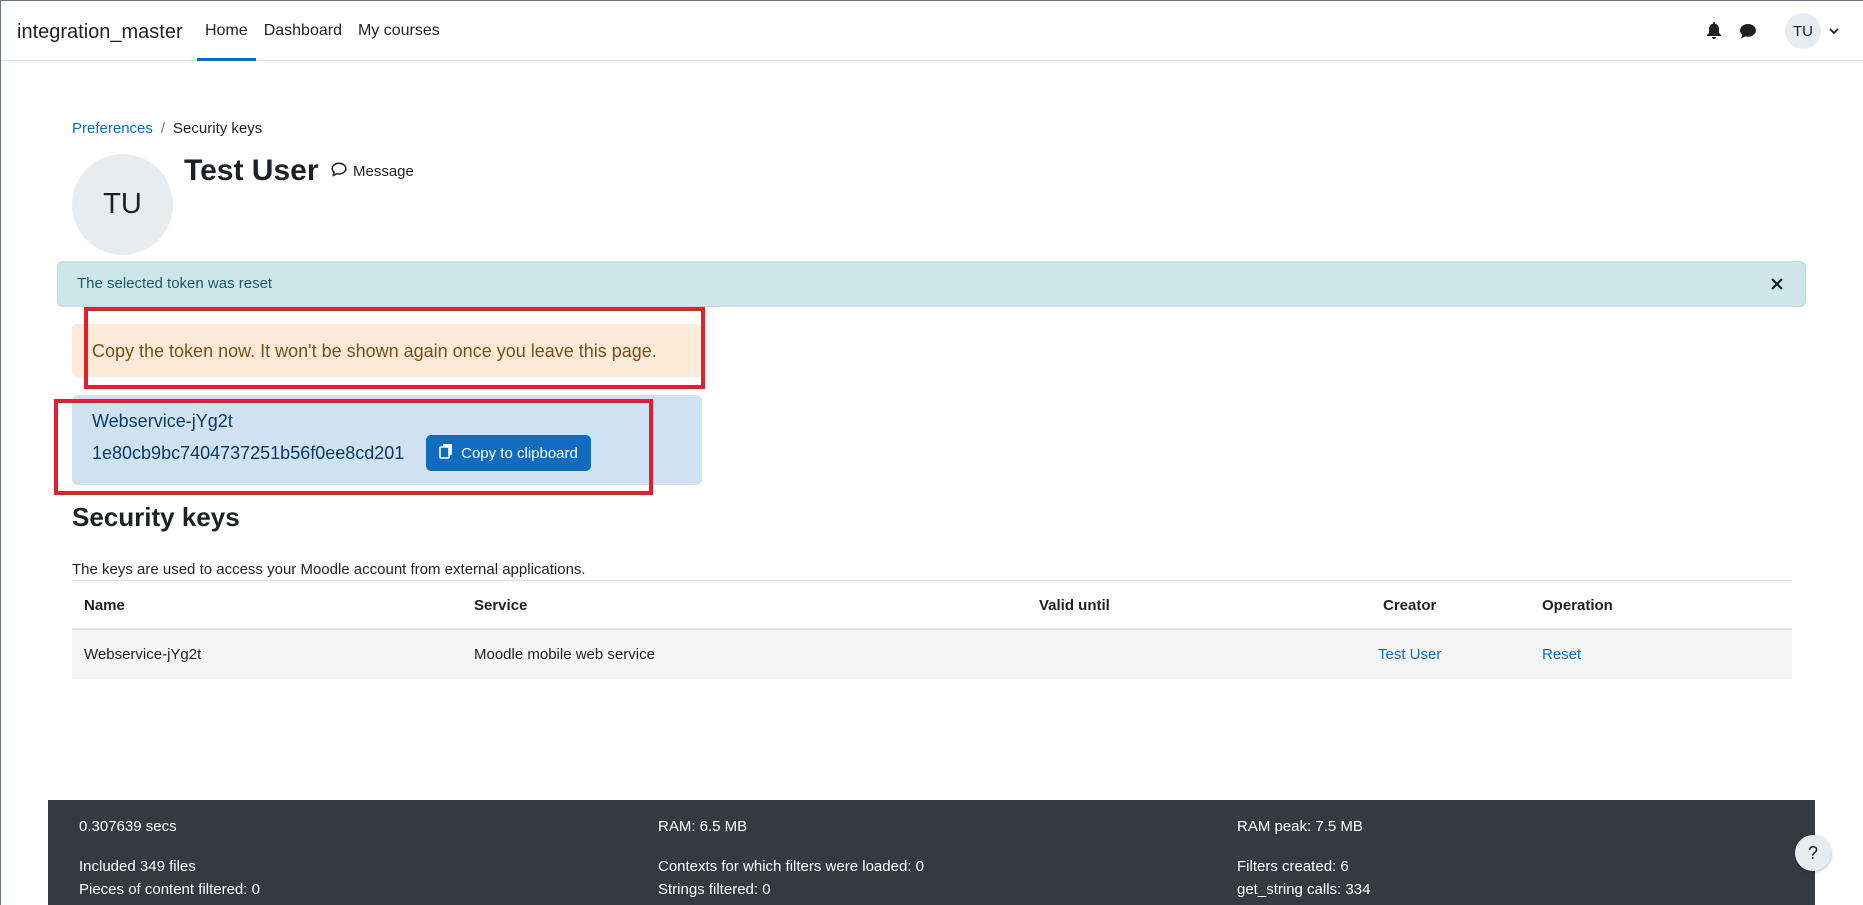  Describe the element at coordinates (931, 284) in the screenshot. I see `token-reset-alert: The selected token was reset` at that location.